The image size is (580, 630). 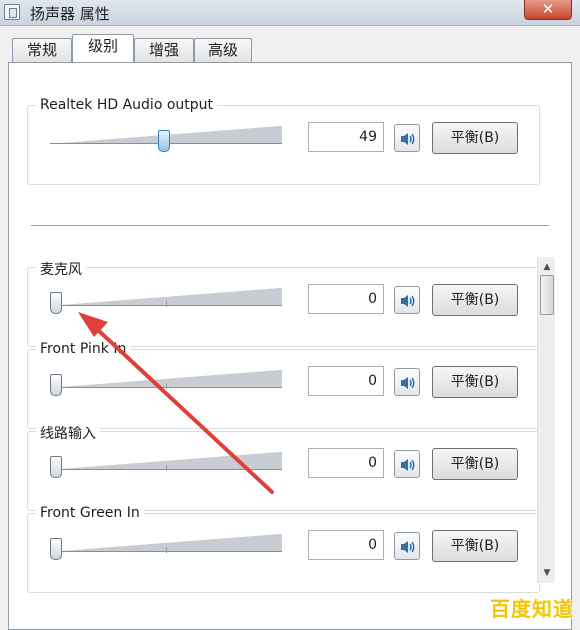 I want to click on microphone-value-field: 0, so click(x=346, y=299).